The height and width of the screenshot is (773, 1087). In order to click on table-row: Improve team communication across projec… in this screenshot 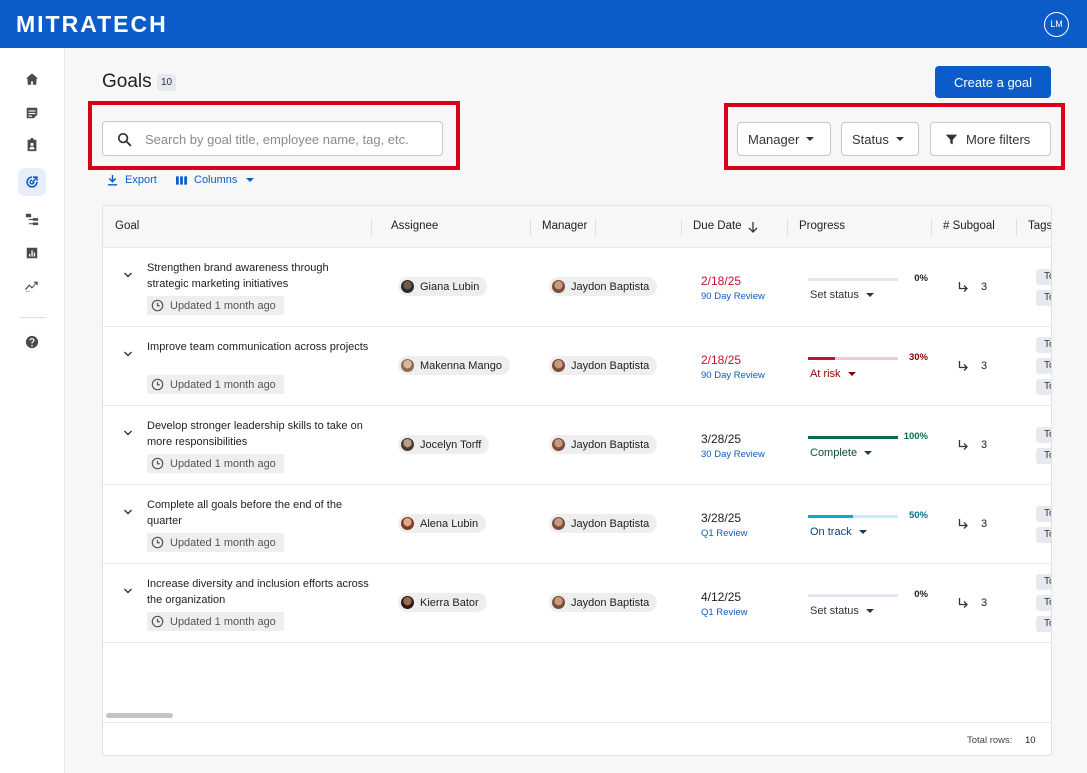, I will do `click(577, 366)`.